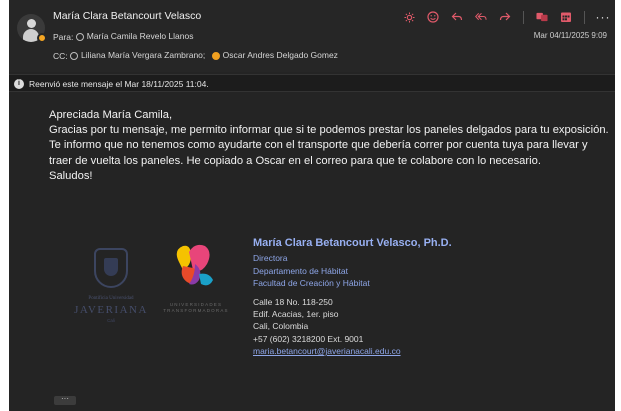 This screenshot has height=411, width=621. I want to click on signature-faculty: Facultad de Creación y Hábitat, so click(311, 283).